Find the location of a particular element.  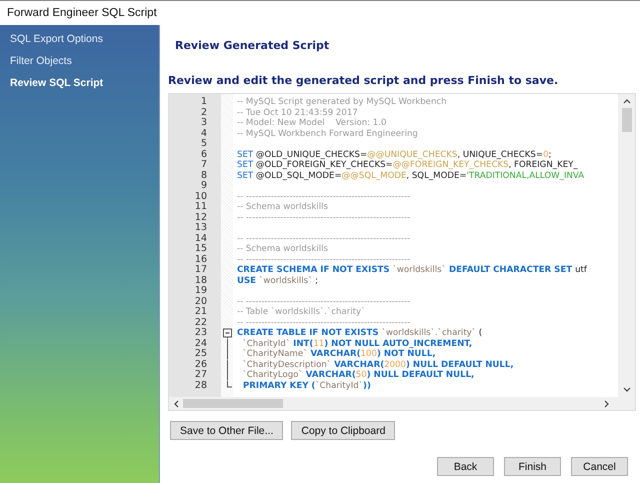

sidebar-item: Review SQL Script is located at coordinates (79, 83).